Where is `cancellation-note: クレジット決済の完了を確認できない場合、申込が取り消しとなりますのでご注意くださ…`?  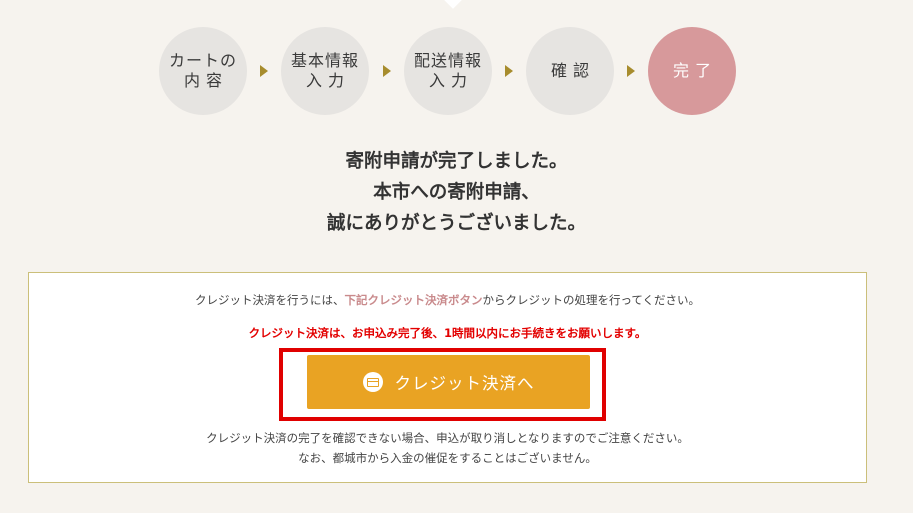
cancellation-note: クレジット決済の完了を確認できない場合、申込が取り消しとなりますのでご注意くださ… is located at coordinates (447, 438).